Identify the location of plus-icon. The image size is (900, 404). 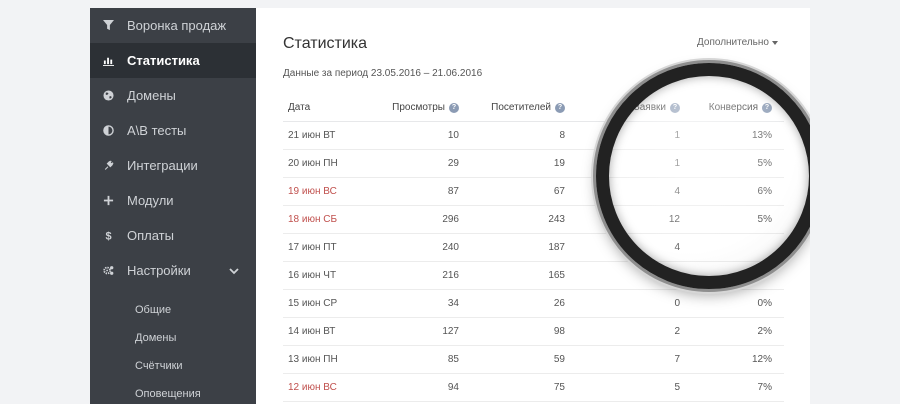
(108, 200).